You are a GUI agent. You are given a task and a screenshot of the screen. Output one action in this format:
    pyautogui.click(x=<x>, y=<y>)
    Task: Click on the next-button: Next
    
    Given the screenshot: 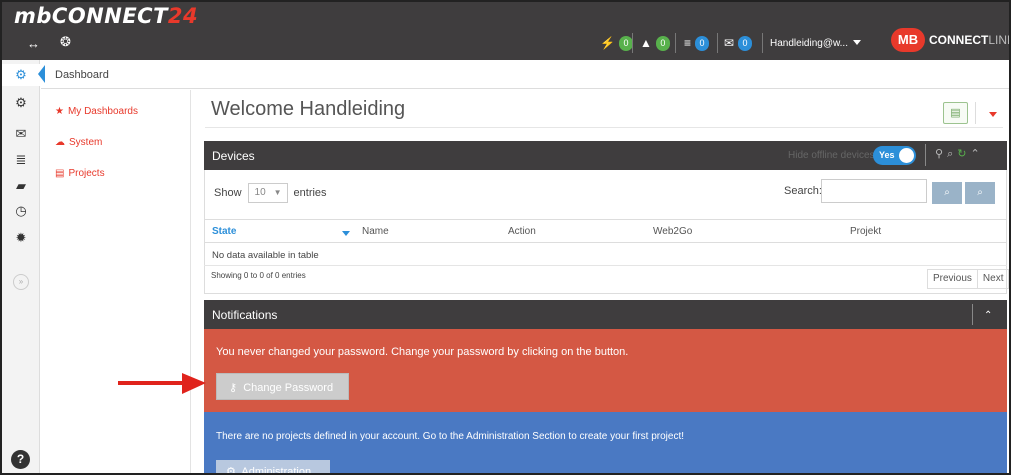 What is the action you would take?
    pyautogui.click(x=993, y=279)
    